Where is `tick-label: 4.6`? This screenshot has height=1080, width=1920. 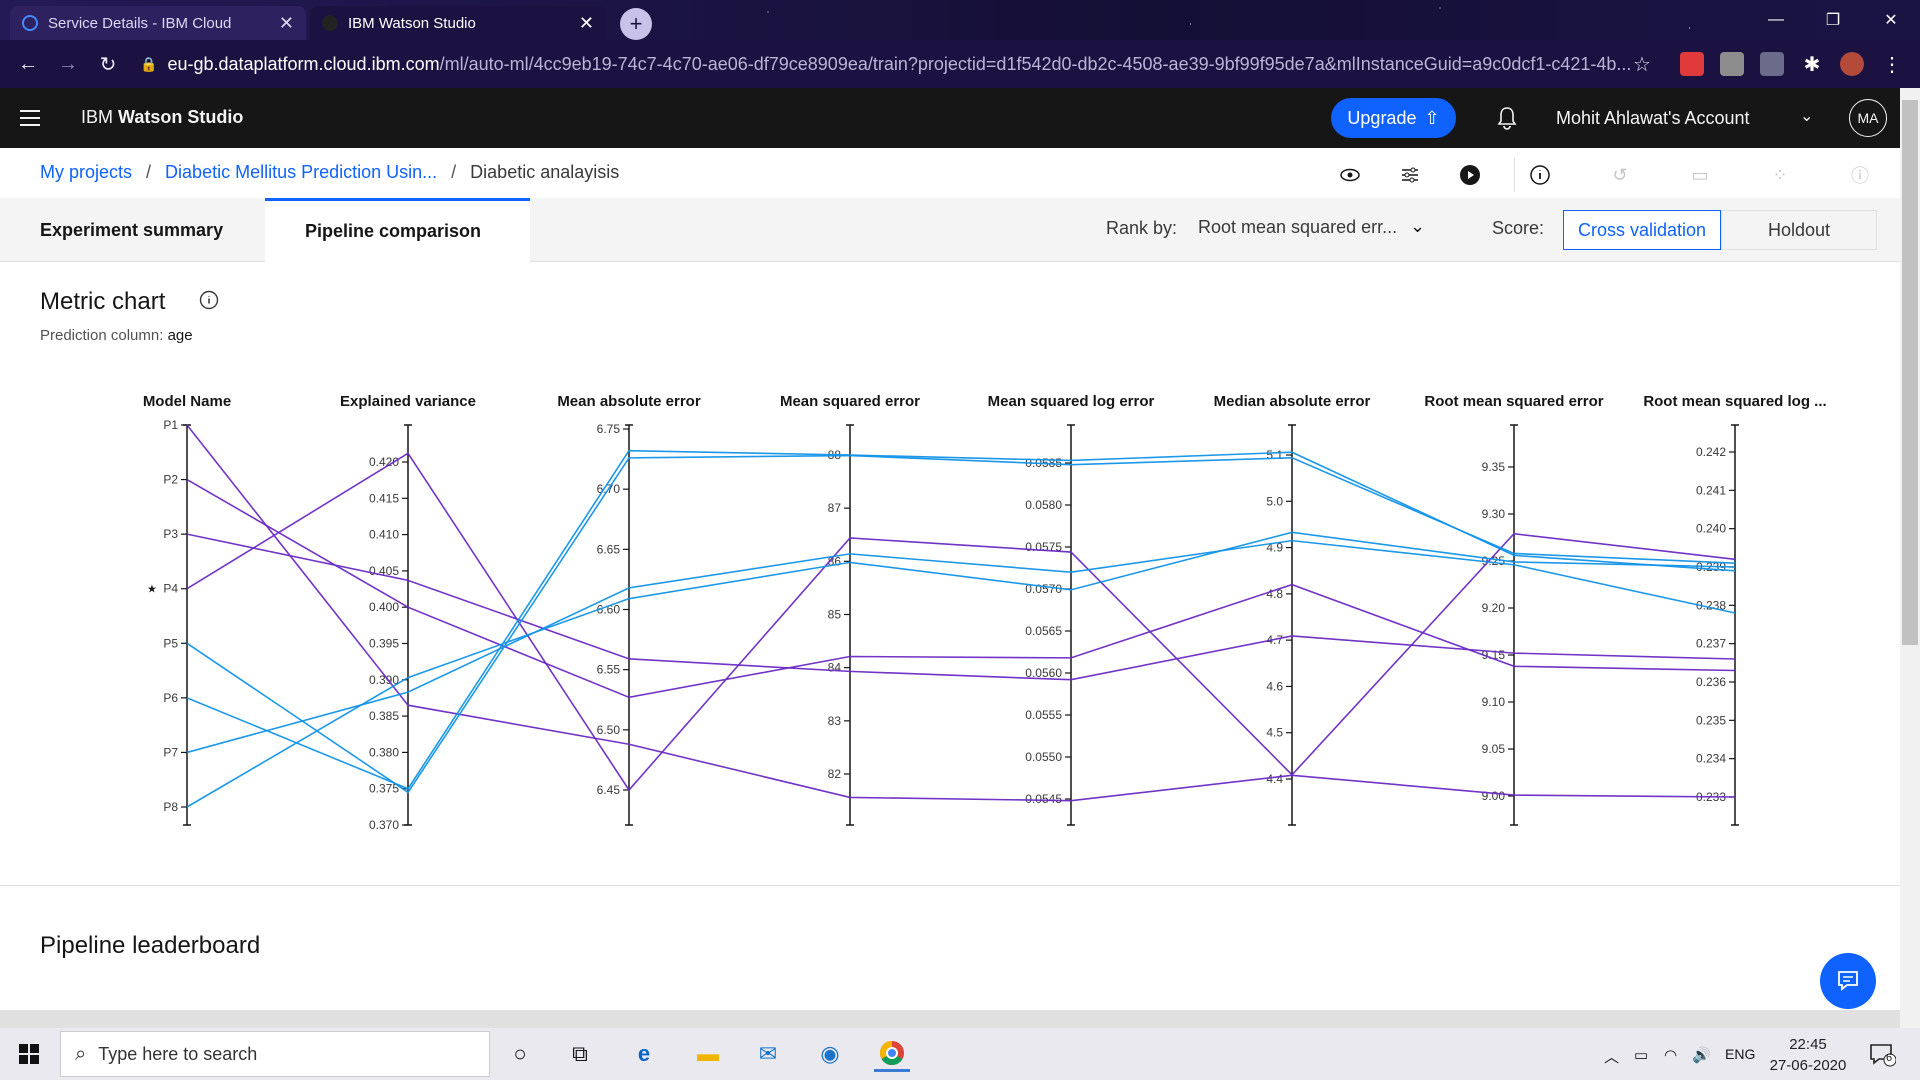 tick-label: 4.6 is located at coordinates (1274, 686).